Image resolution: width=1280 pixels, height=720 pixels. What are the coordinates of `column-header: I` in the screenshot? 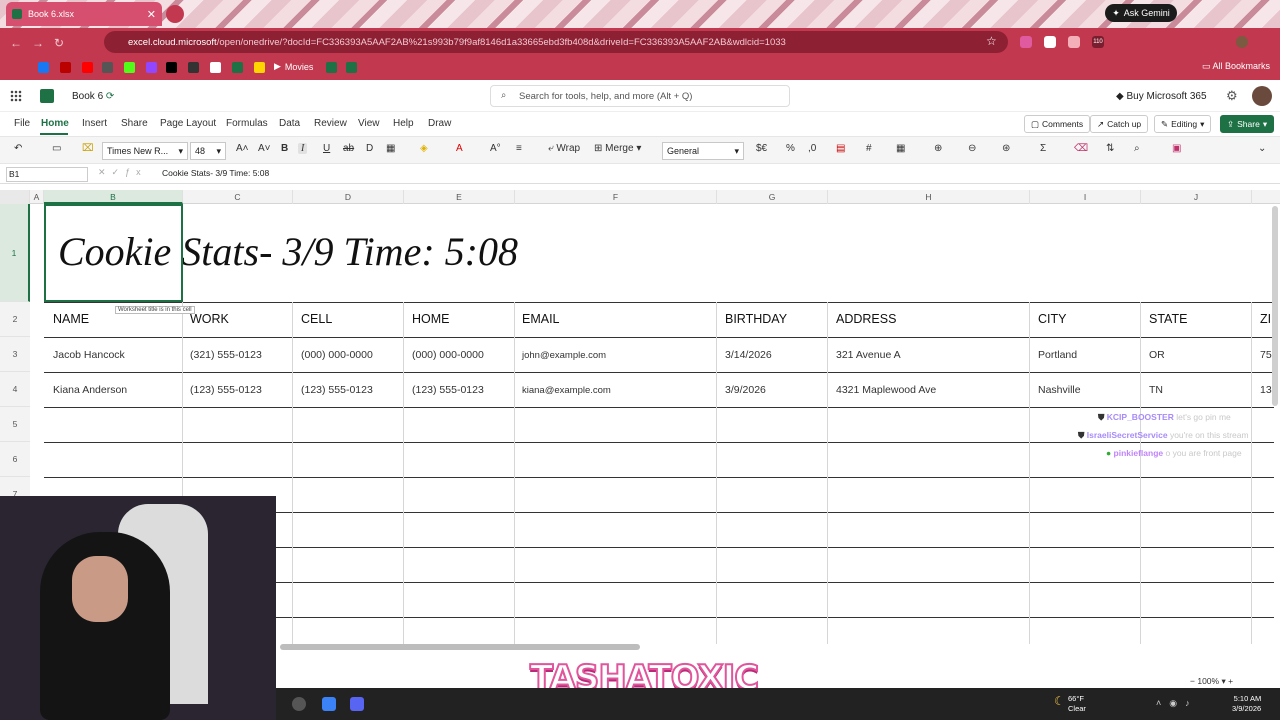 It's located at (1085, 197).